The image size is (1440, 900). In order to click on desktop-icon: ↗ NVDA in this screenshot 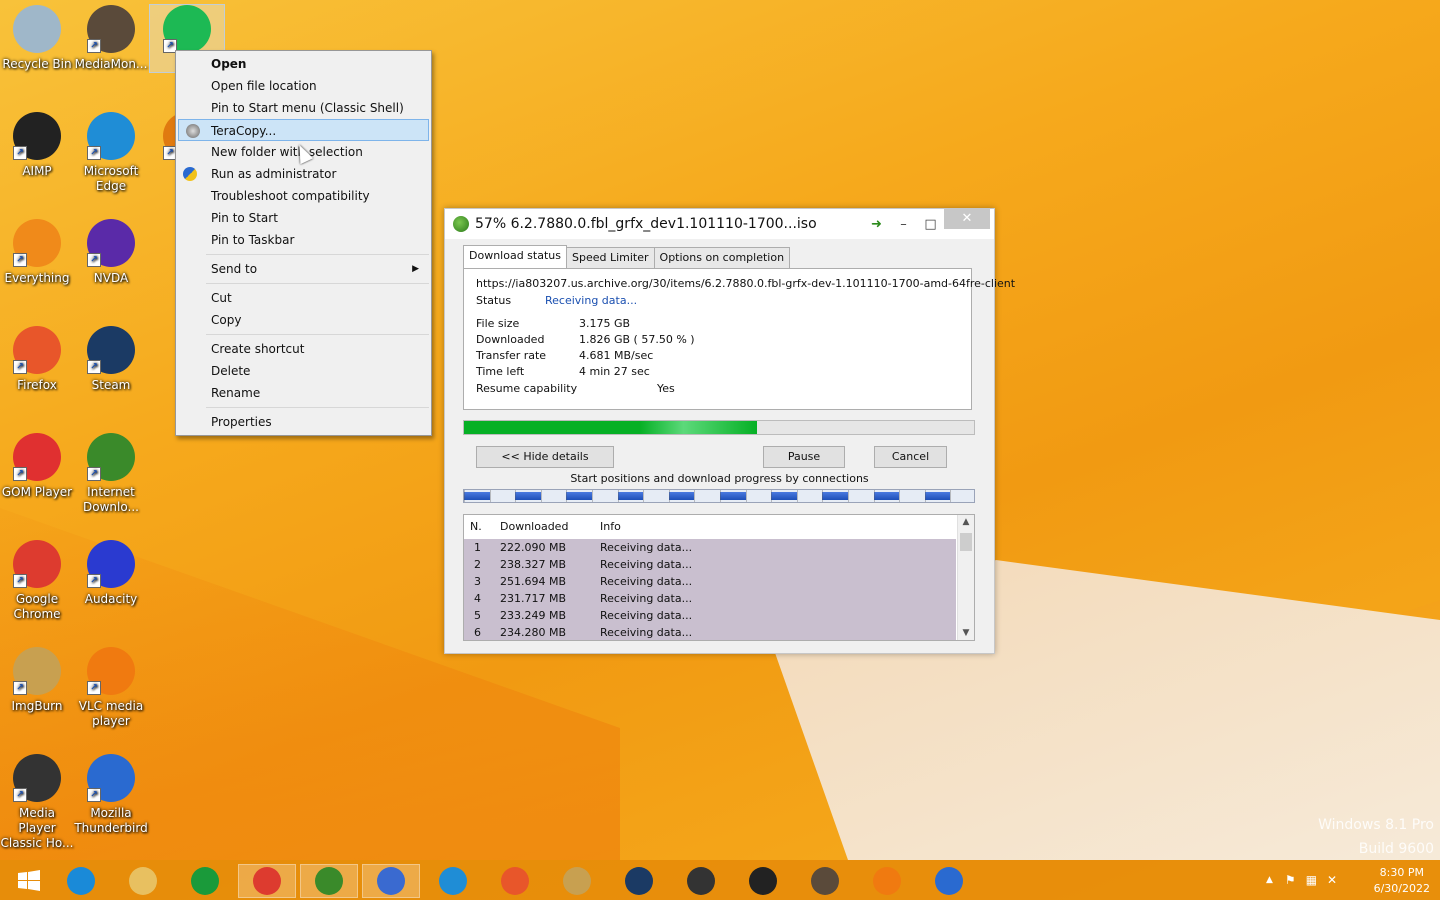, I will do `click(111, 252)`.